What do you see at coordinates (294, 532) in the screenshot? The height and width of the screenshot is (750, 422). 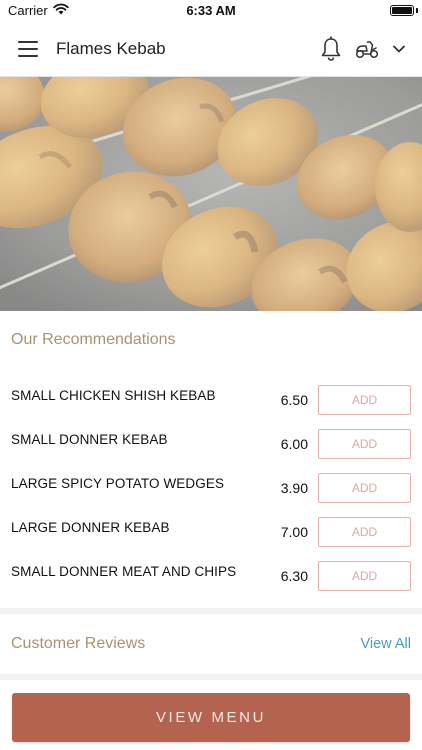 I see `item-price: 7.00` at bounding box center [294, 532].